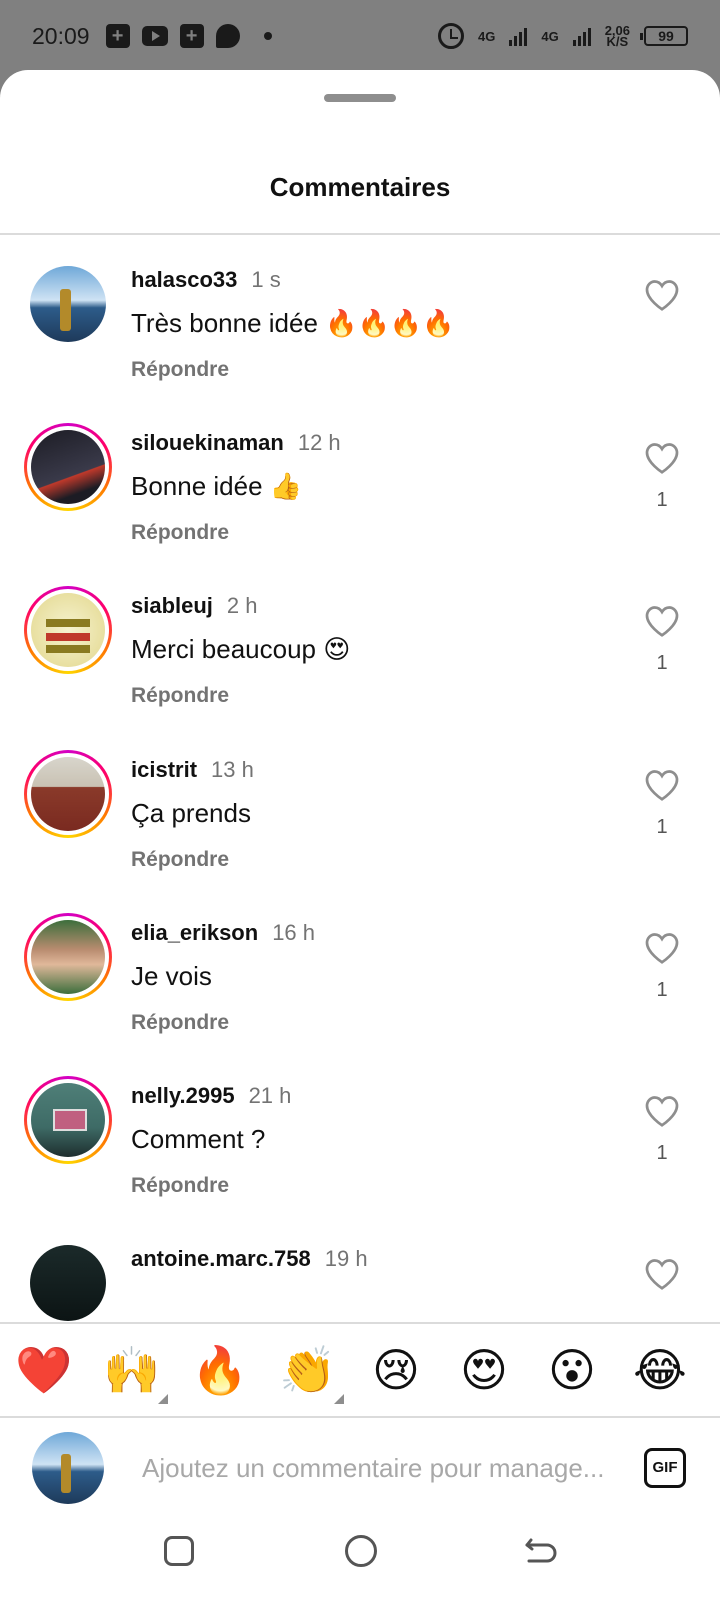  I want to click on emoji-laughing-button: 😂, so click(660, 1370).